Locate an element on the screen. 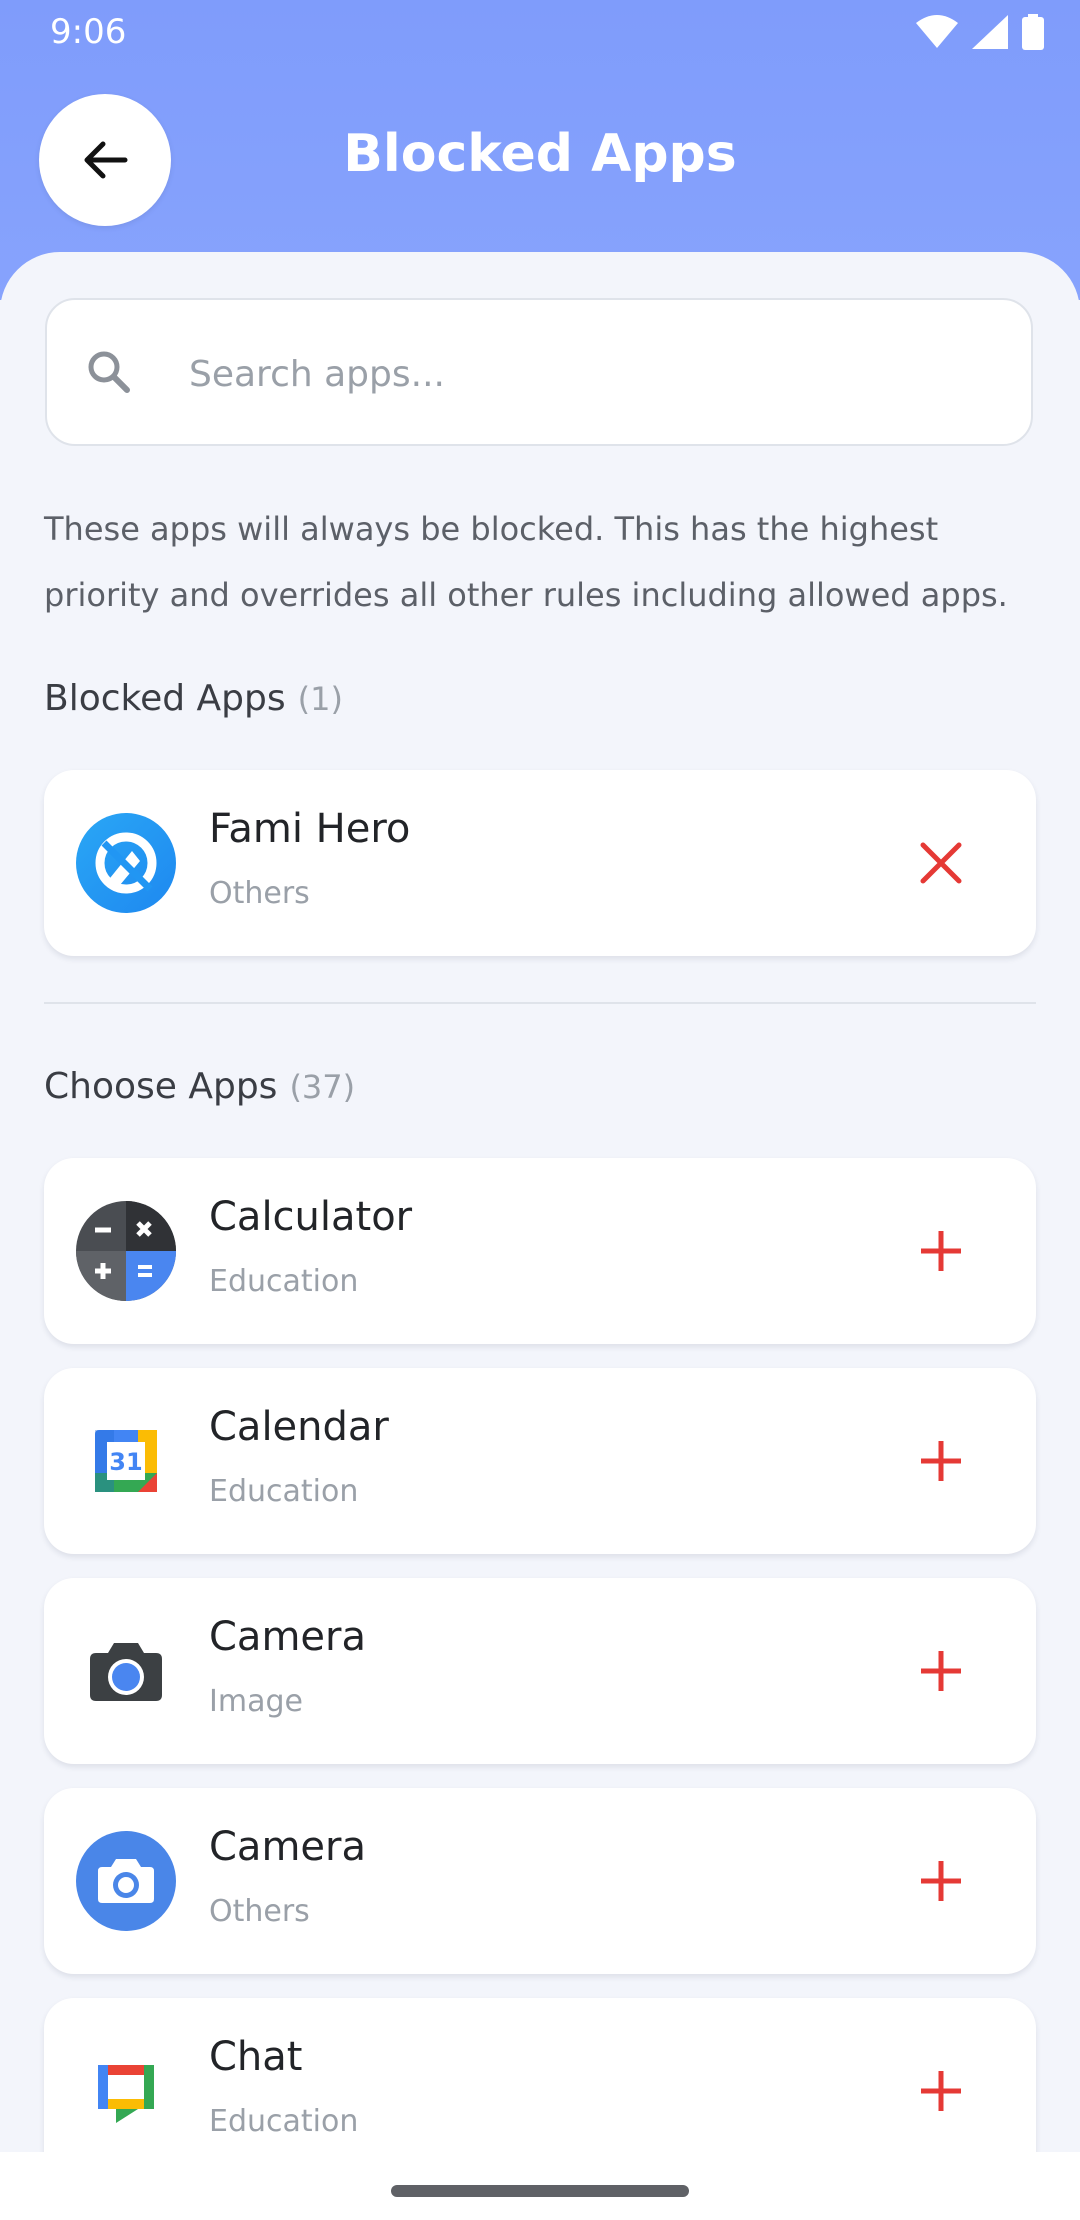  wifi-icon is located at coordinates (937, 31).